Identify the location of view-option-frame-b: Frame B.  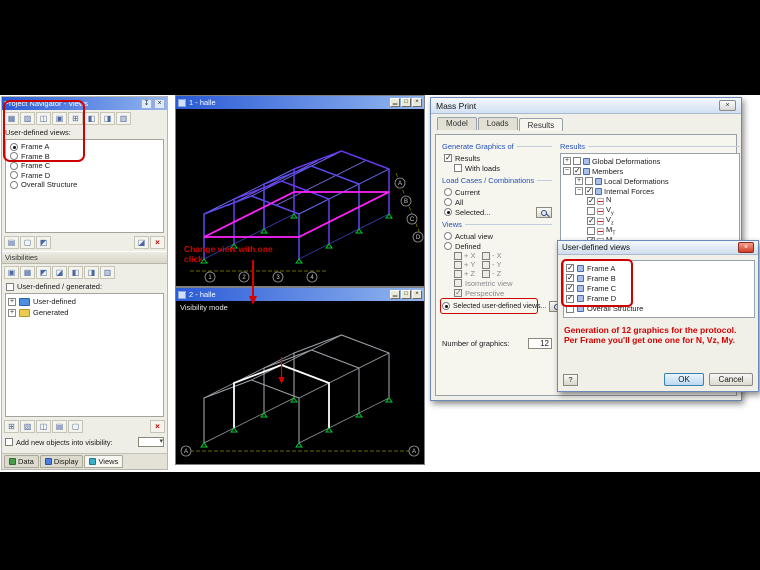
(84, 157).